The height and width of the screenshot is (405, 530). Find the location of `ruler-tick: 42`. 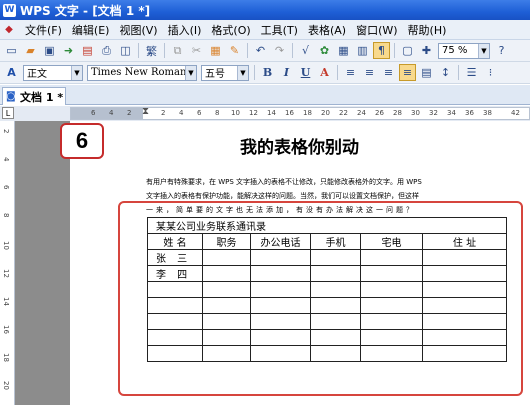

ruler-tick: 42 is located at coordinates (515, 113).